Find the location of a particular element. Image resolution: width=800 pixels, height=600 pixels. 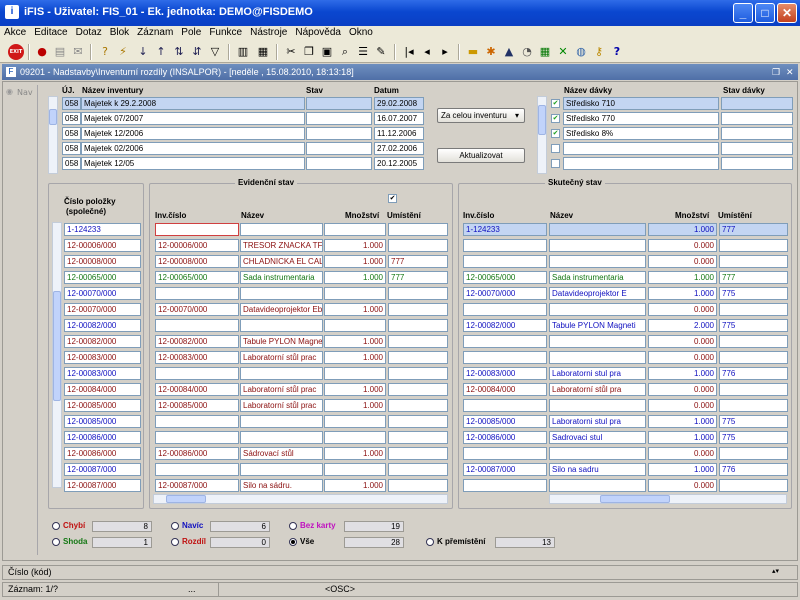

scope-select: Za celou inventuru ▾ is located at coordinates (481, 115).